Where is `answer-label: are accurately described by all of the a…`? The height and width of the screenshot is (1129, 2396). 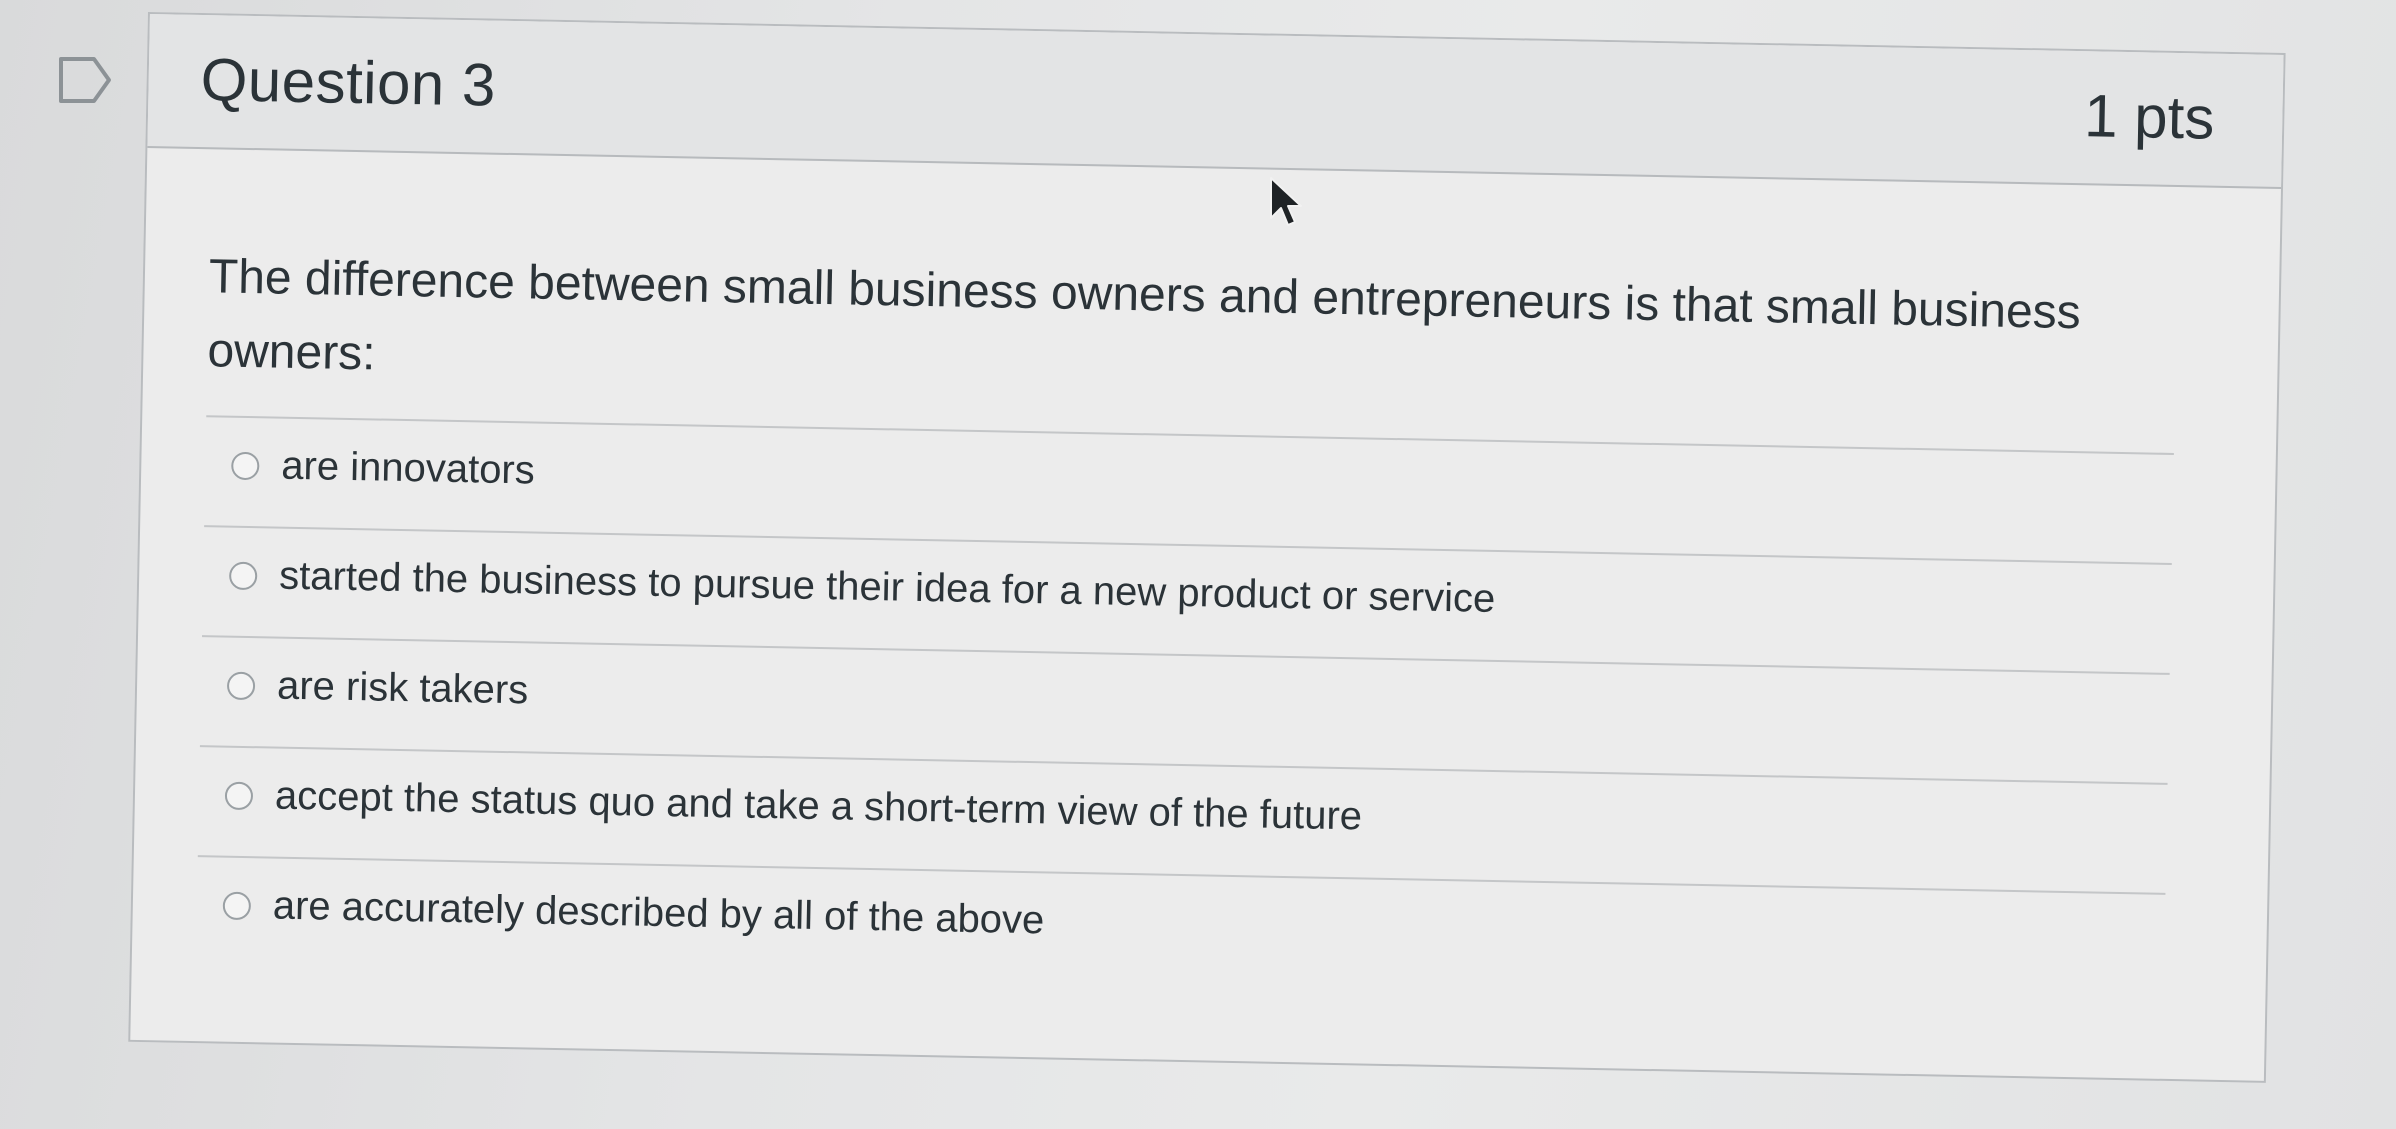 answer-label: are accurately described by all of the a… is located at coordinates (658, 913).